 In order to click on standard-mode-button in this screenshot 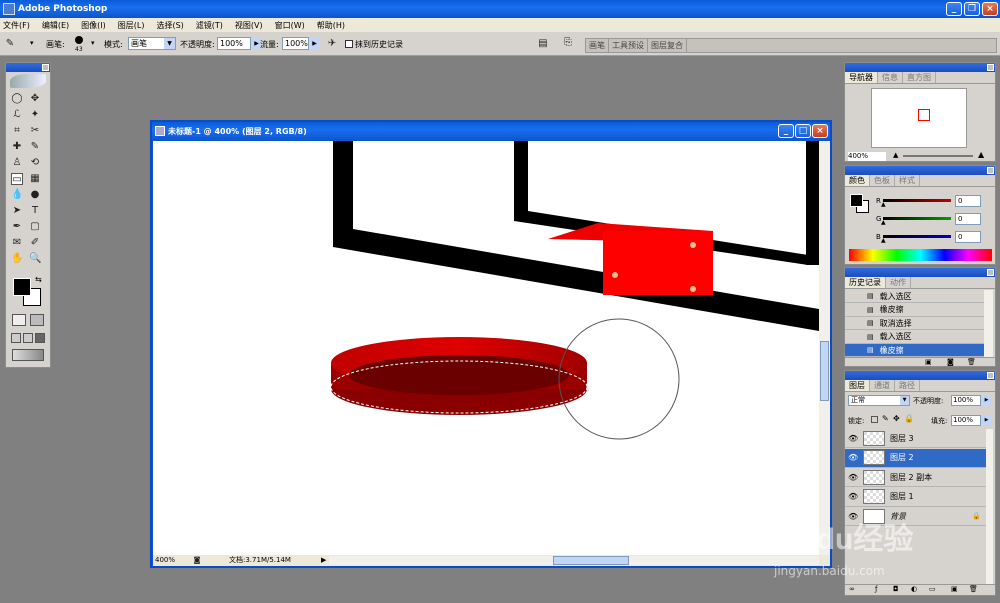, I will do `click(19, 320)`.